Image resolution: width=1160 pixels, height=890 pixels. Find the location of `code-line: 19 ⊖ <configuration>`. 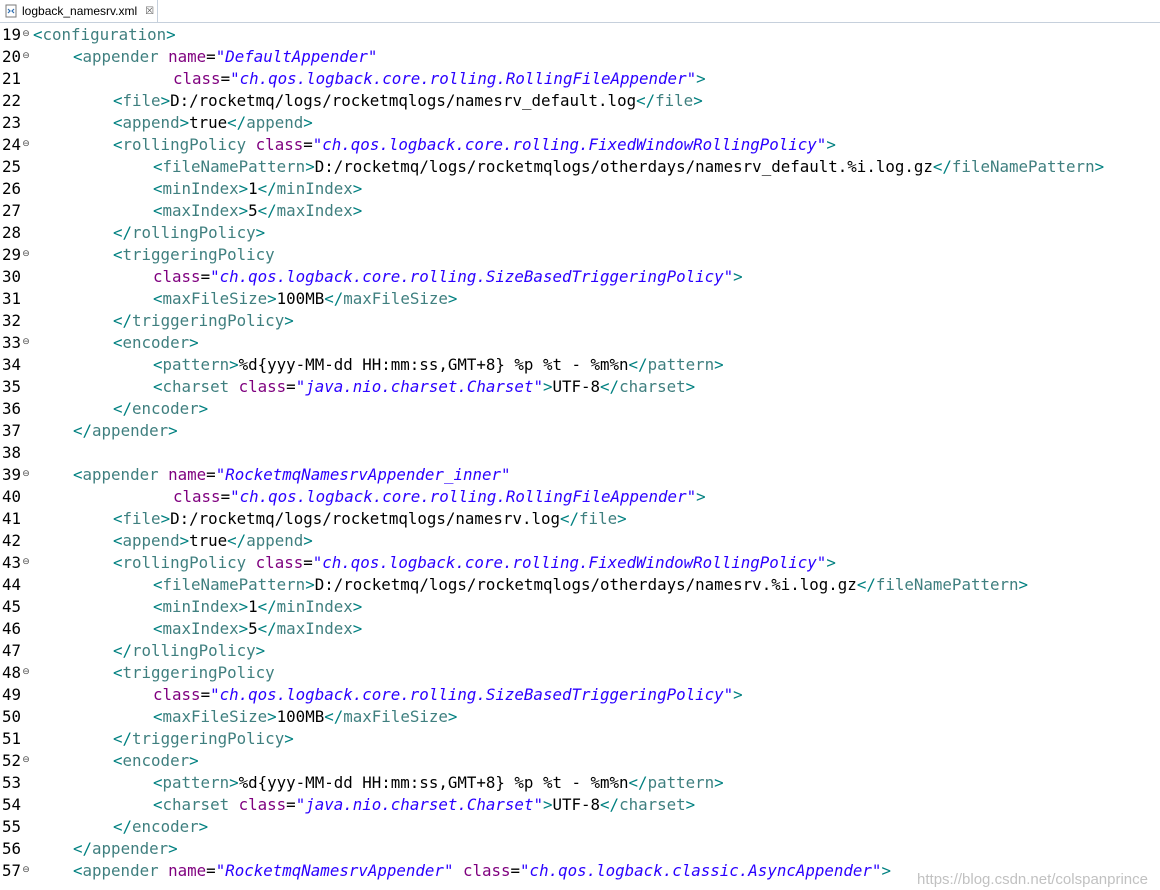

code-line: 19 ⊖ <configuration> is located at coordinates (580, 35).